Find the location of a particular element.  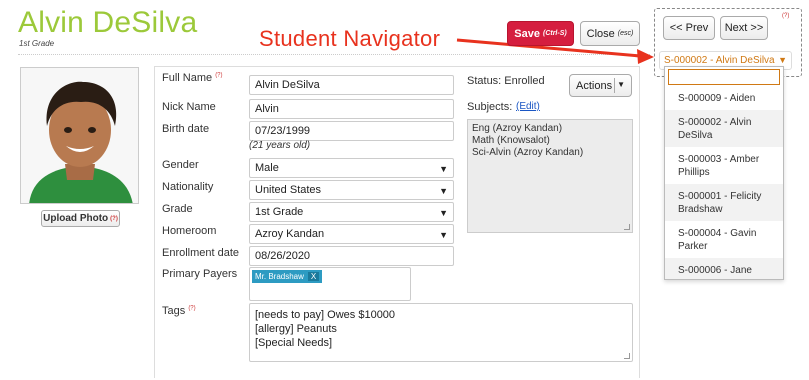

birth-date-label: Birth date is located at coordinates (186, 129).